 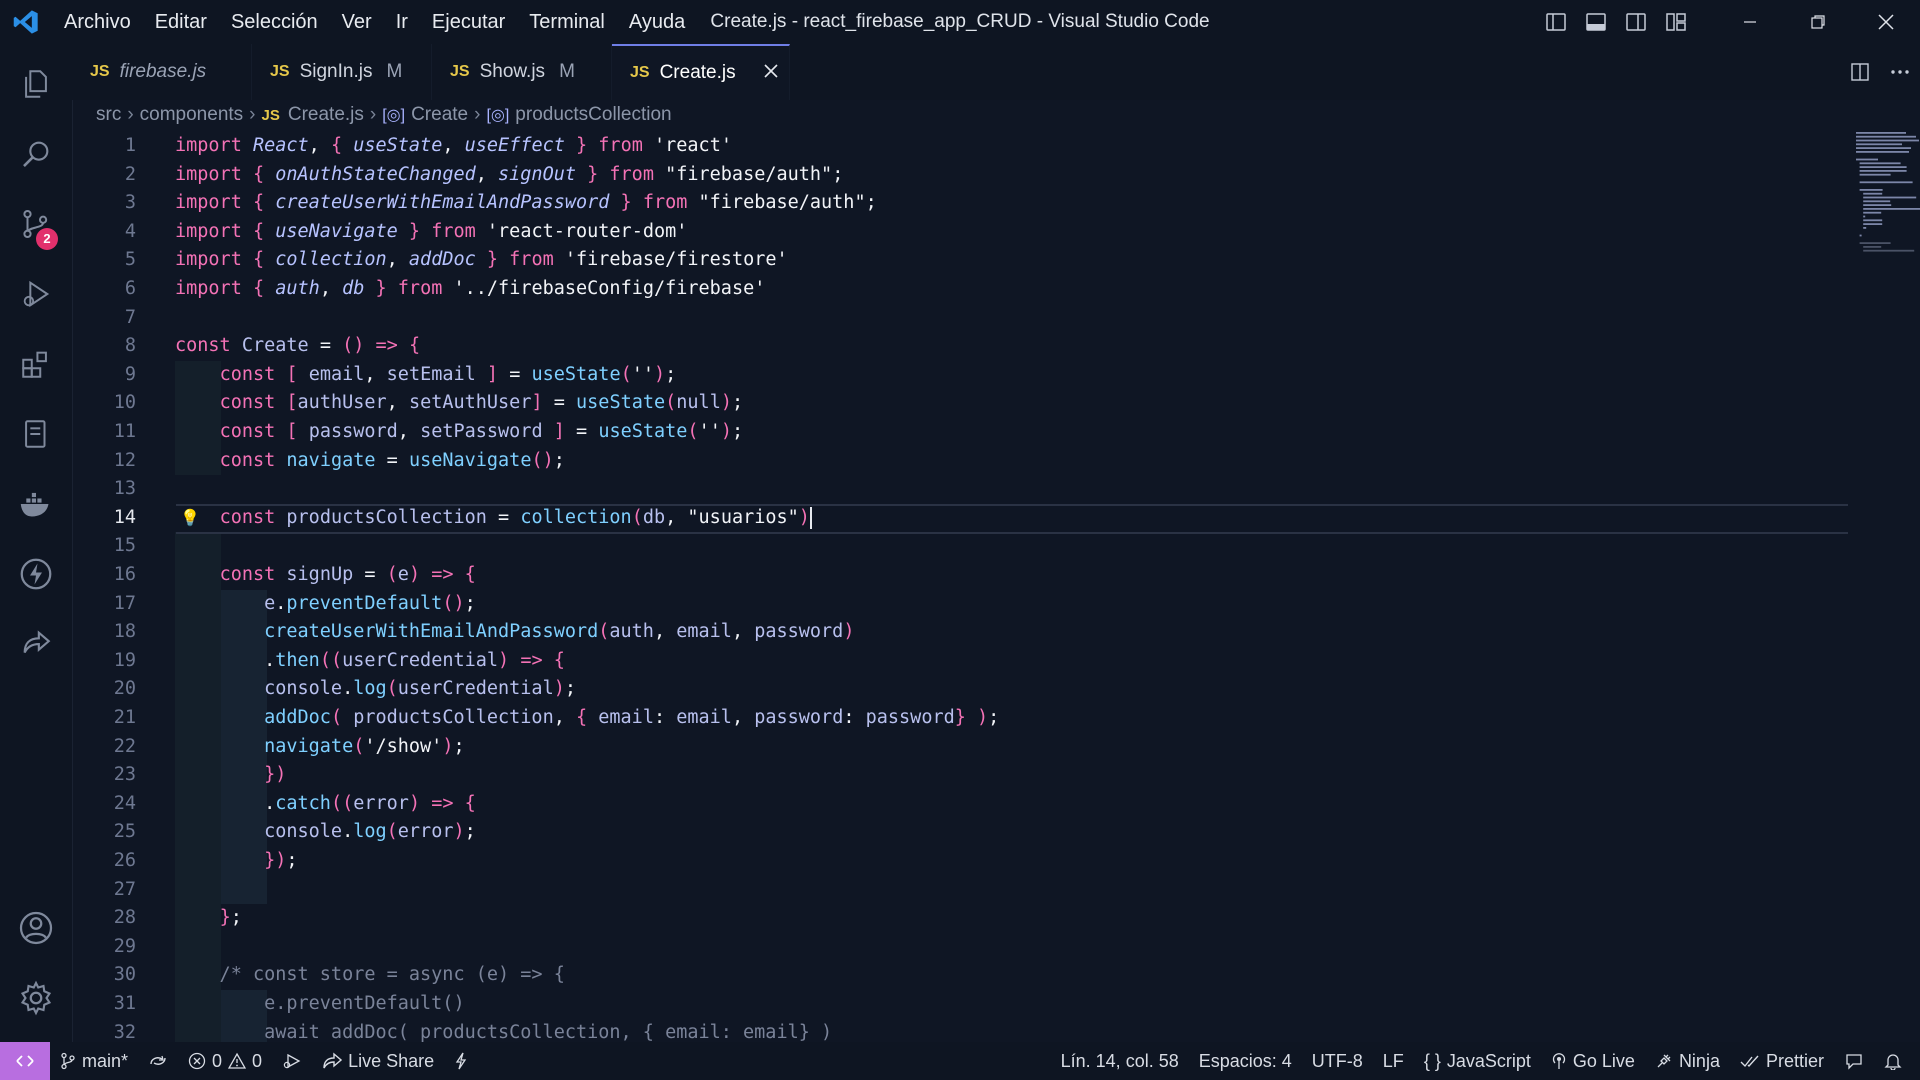 I want to click on minimap, so click(x=1887, y=230).